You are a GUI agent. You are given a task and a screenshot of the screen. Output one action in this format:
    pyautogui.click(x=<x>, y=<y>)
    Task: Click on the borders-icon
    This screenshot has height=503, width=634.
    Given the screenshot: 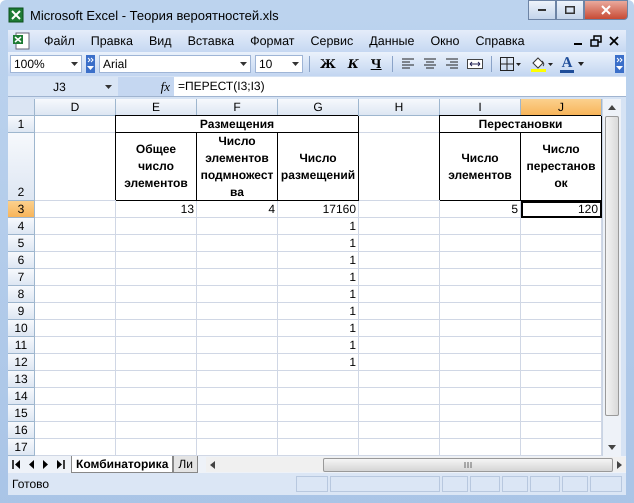 What is the action you would take?
    pyautogui.click(x=511, y=64)
    